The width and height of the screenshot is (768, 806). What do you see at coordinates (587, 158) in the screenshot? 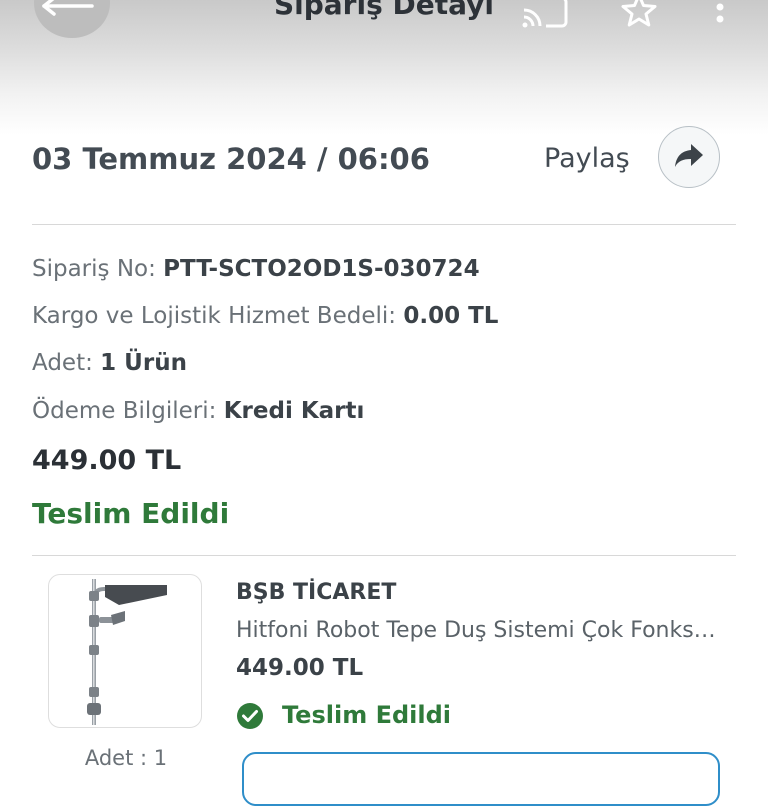
I see `share-label: Paylaş` at bounding box center [587, 158].